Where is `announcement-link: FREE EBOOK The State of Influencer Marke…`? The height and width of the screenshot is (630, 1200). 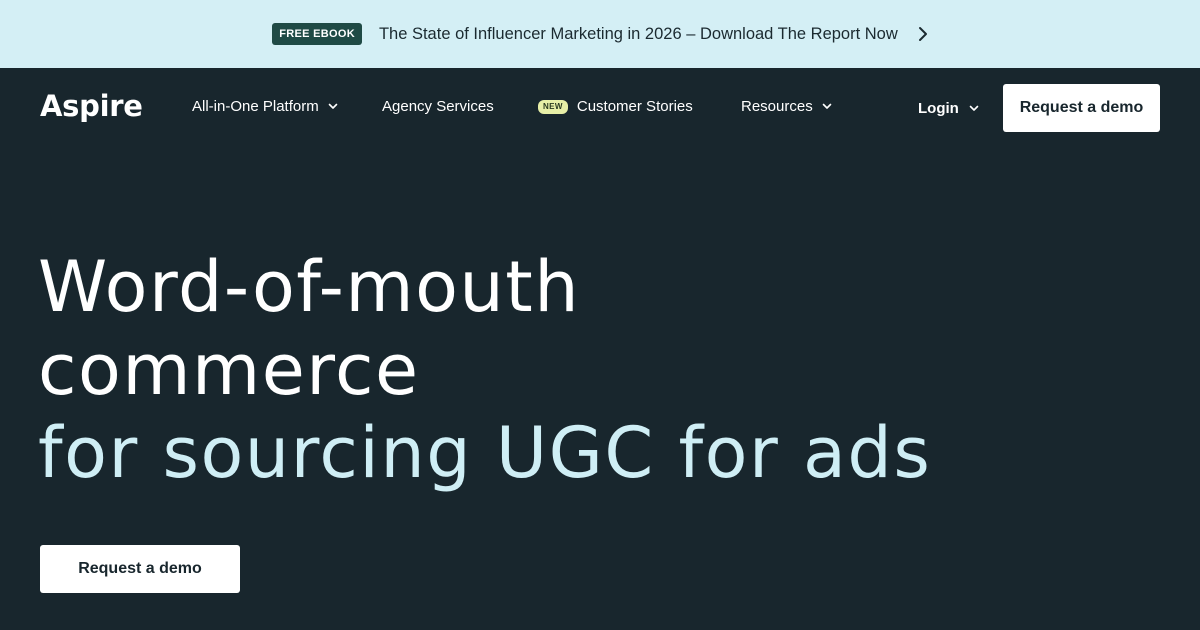
announcement-link: FREE EBOOK The State of Influencer Marke… is located at coordinates (600, 34).